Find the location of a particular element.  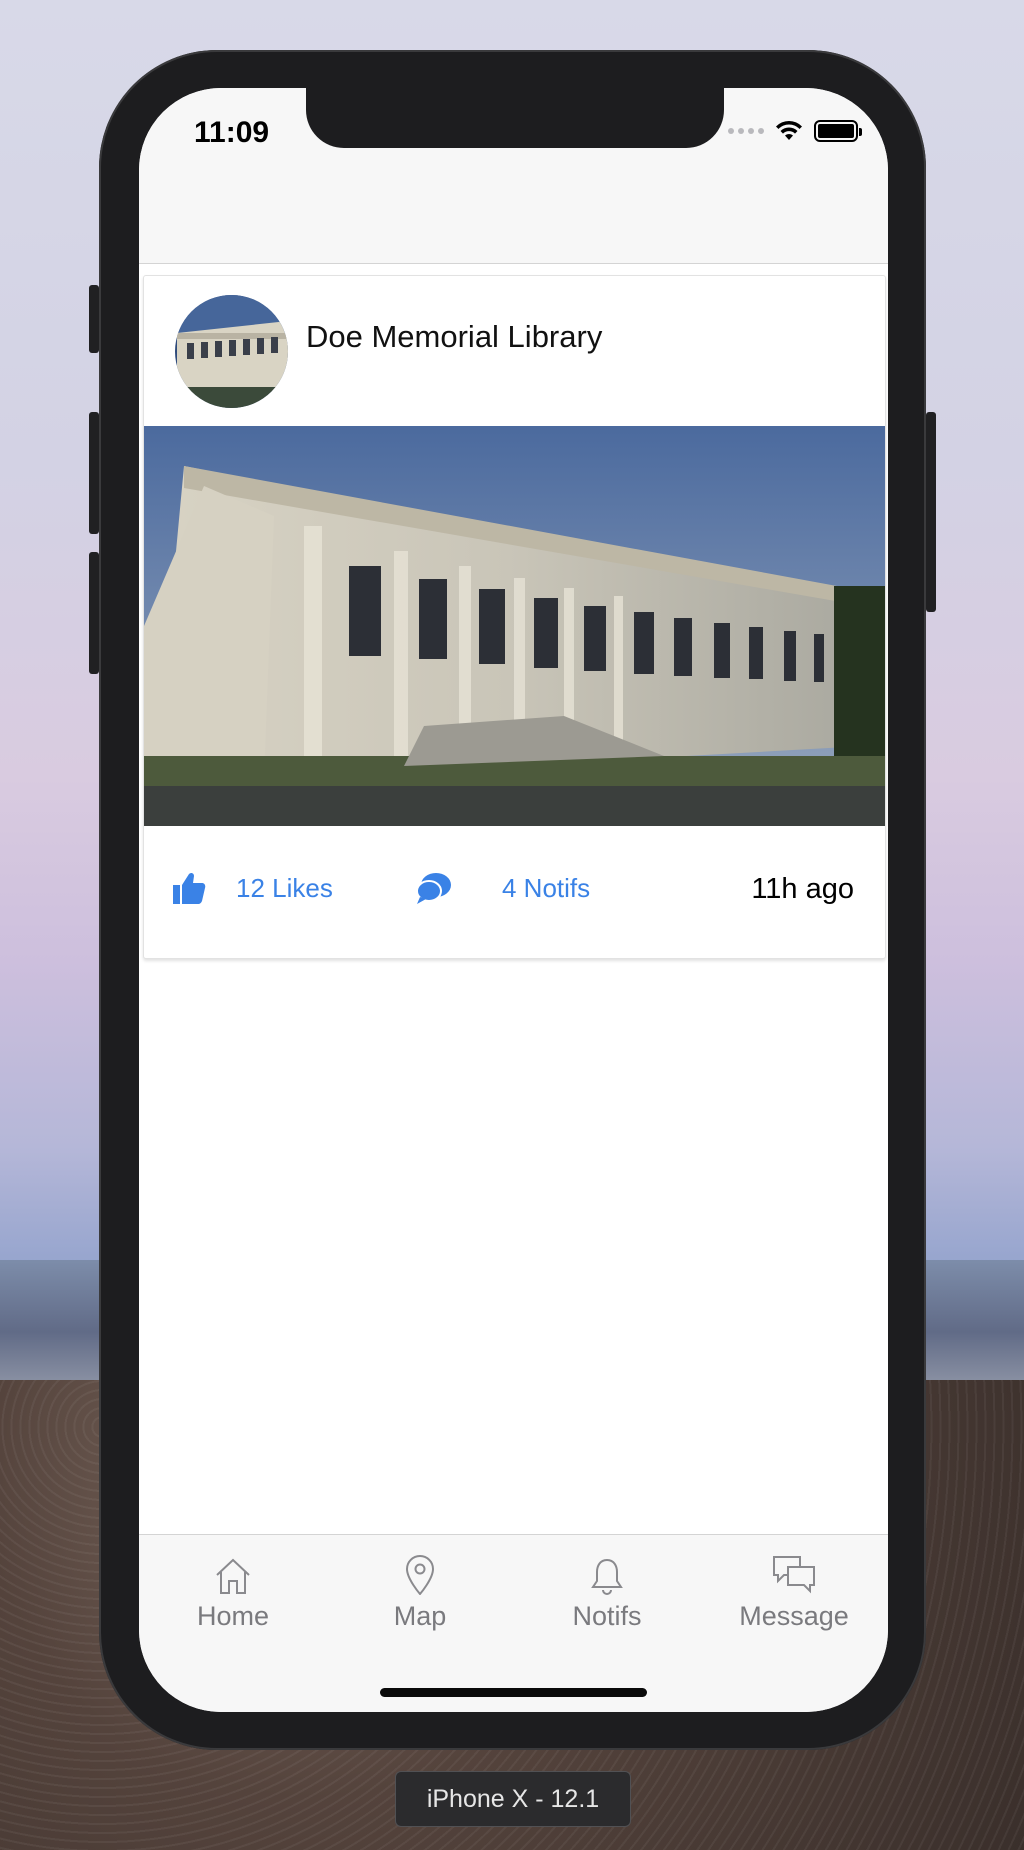

home-icon is located at coordinates (233, 1576).